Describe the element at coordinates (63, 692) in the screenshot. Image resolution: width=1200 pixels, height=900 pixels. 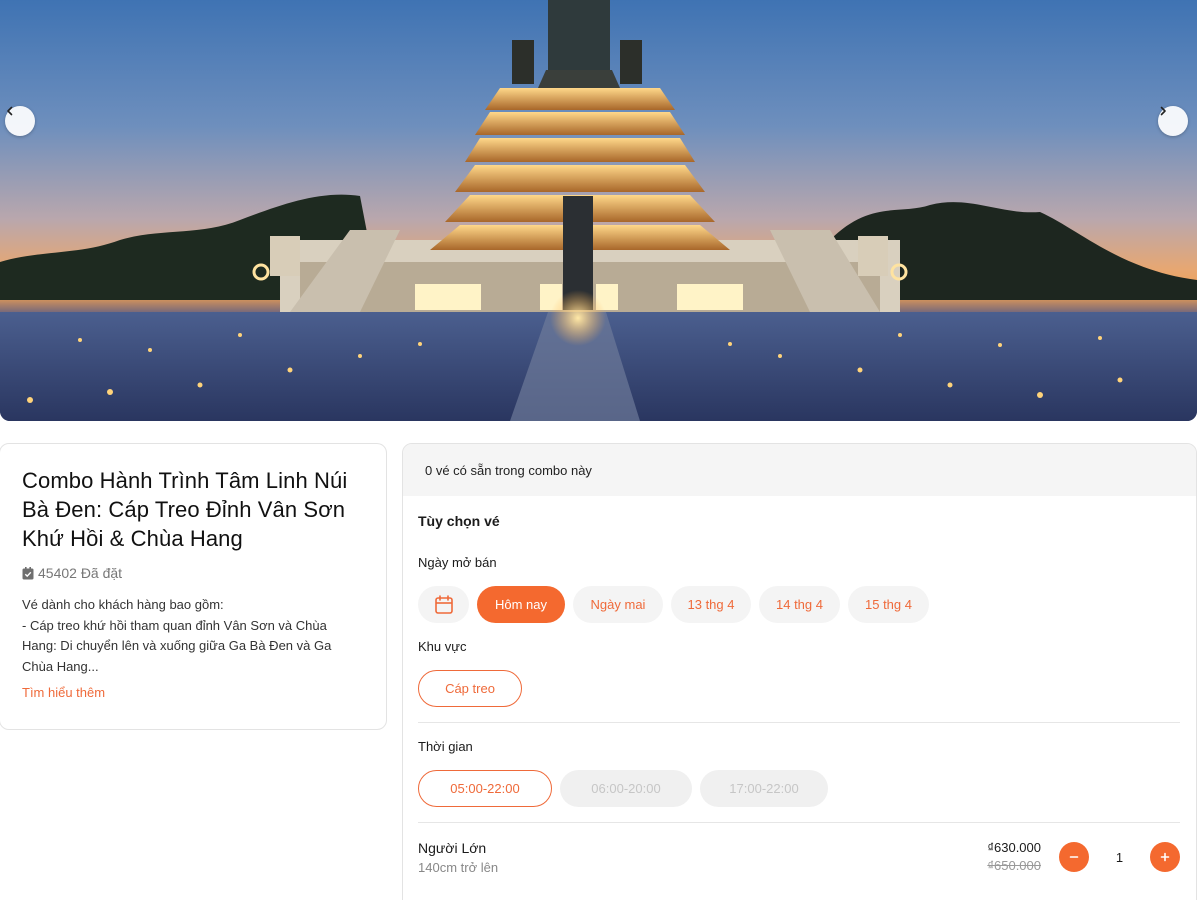
I see `learn-more-link: Tìm hiểu thêm` at that location.